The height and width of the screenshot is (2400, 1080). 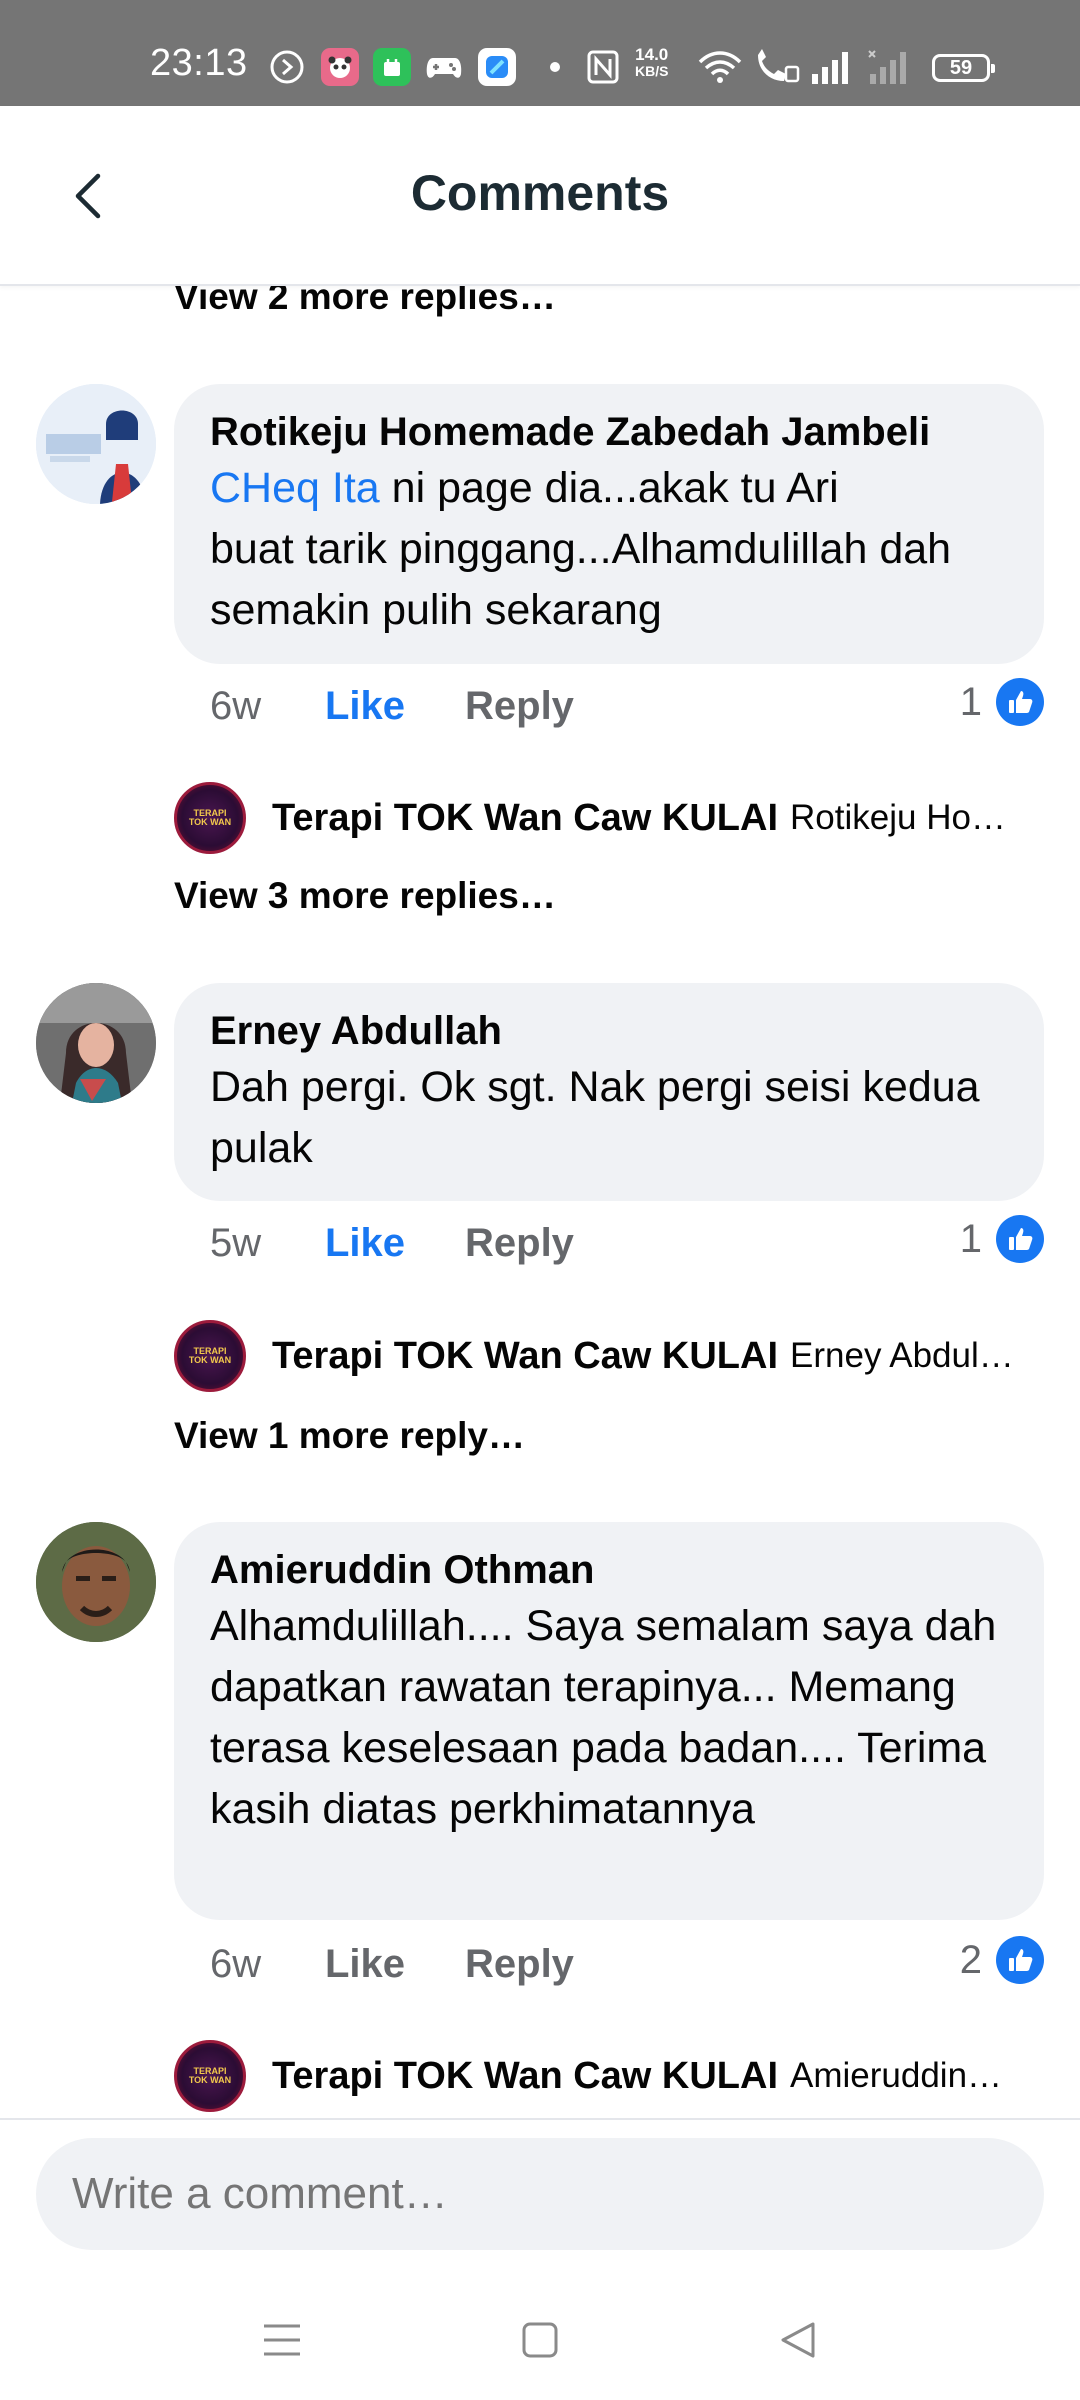 What do you see at coordinates (540, 2194) in the screenshot?
I see `comment-input` at bounding box center [540, 2194].